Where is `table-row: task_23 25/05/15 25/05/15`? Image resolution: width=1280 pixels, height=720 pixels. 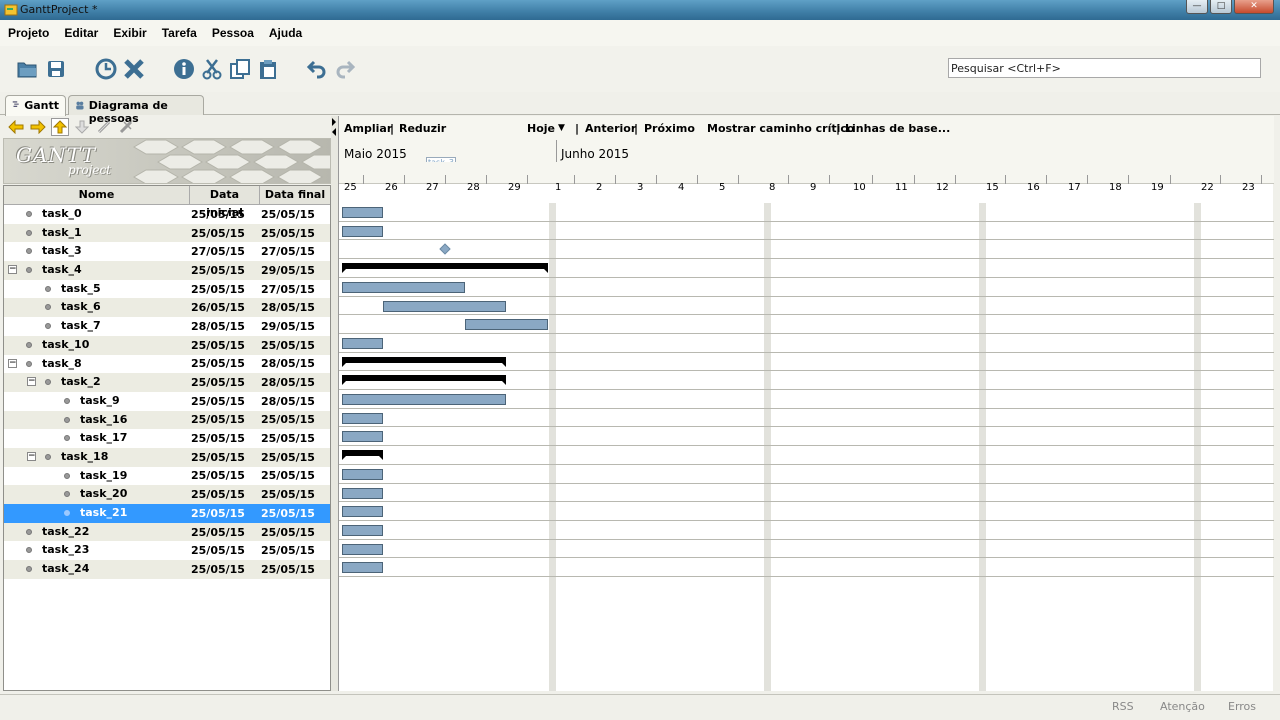
table-row: task_23 25/05/15 25/05/15 is located at coordinates (167, 550).